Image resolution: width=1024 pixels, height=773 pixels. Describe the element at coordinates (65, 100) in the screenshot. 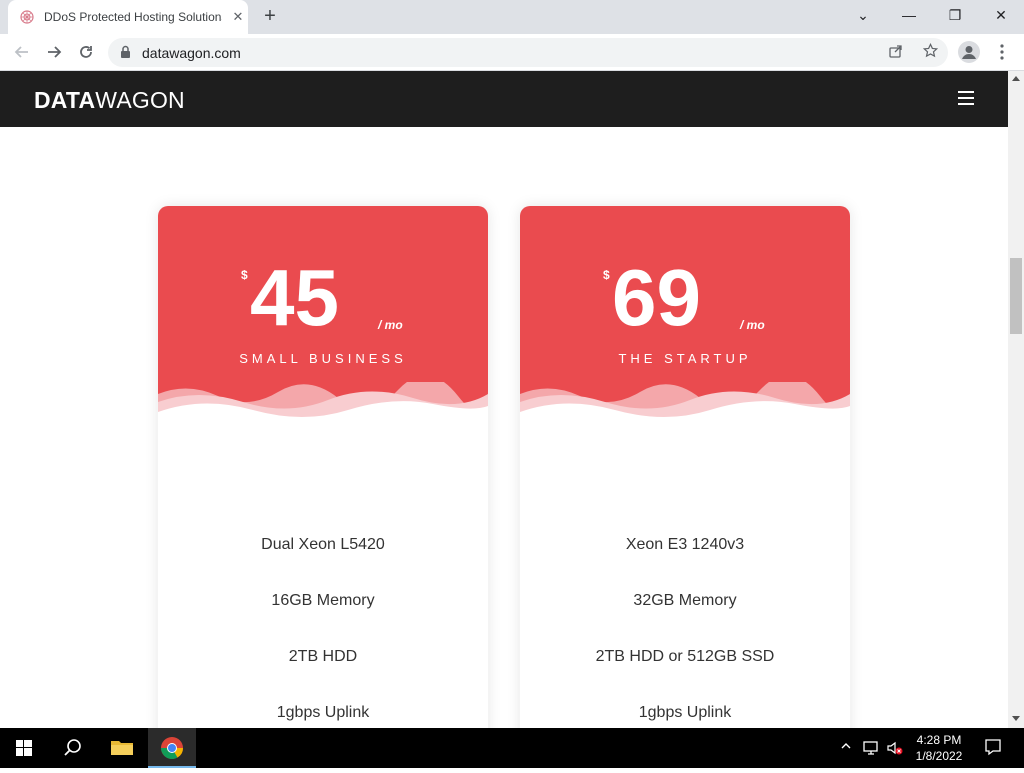

I see `brand-bold-text: DATA` at that location.